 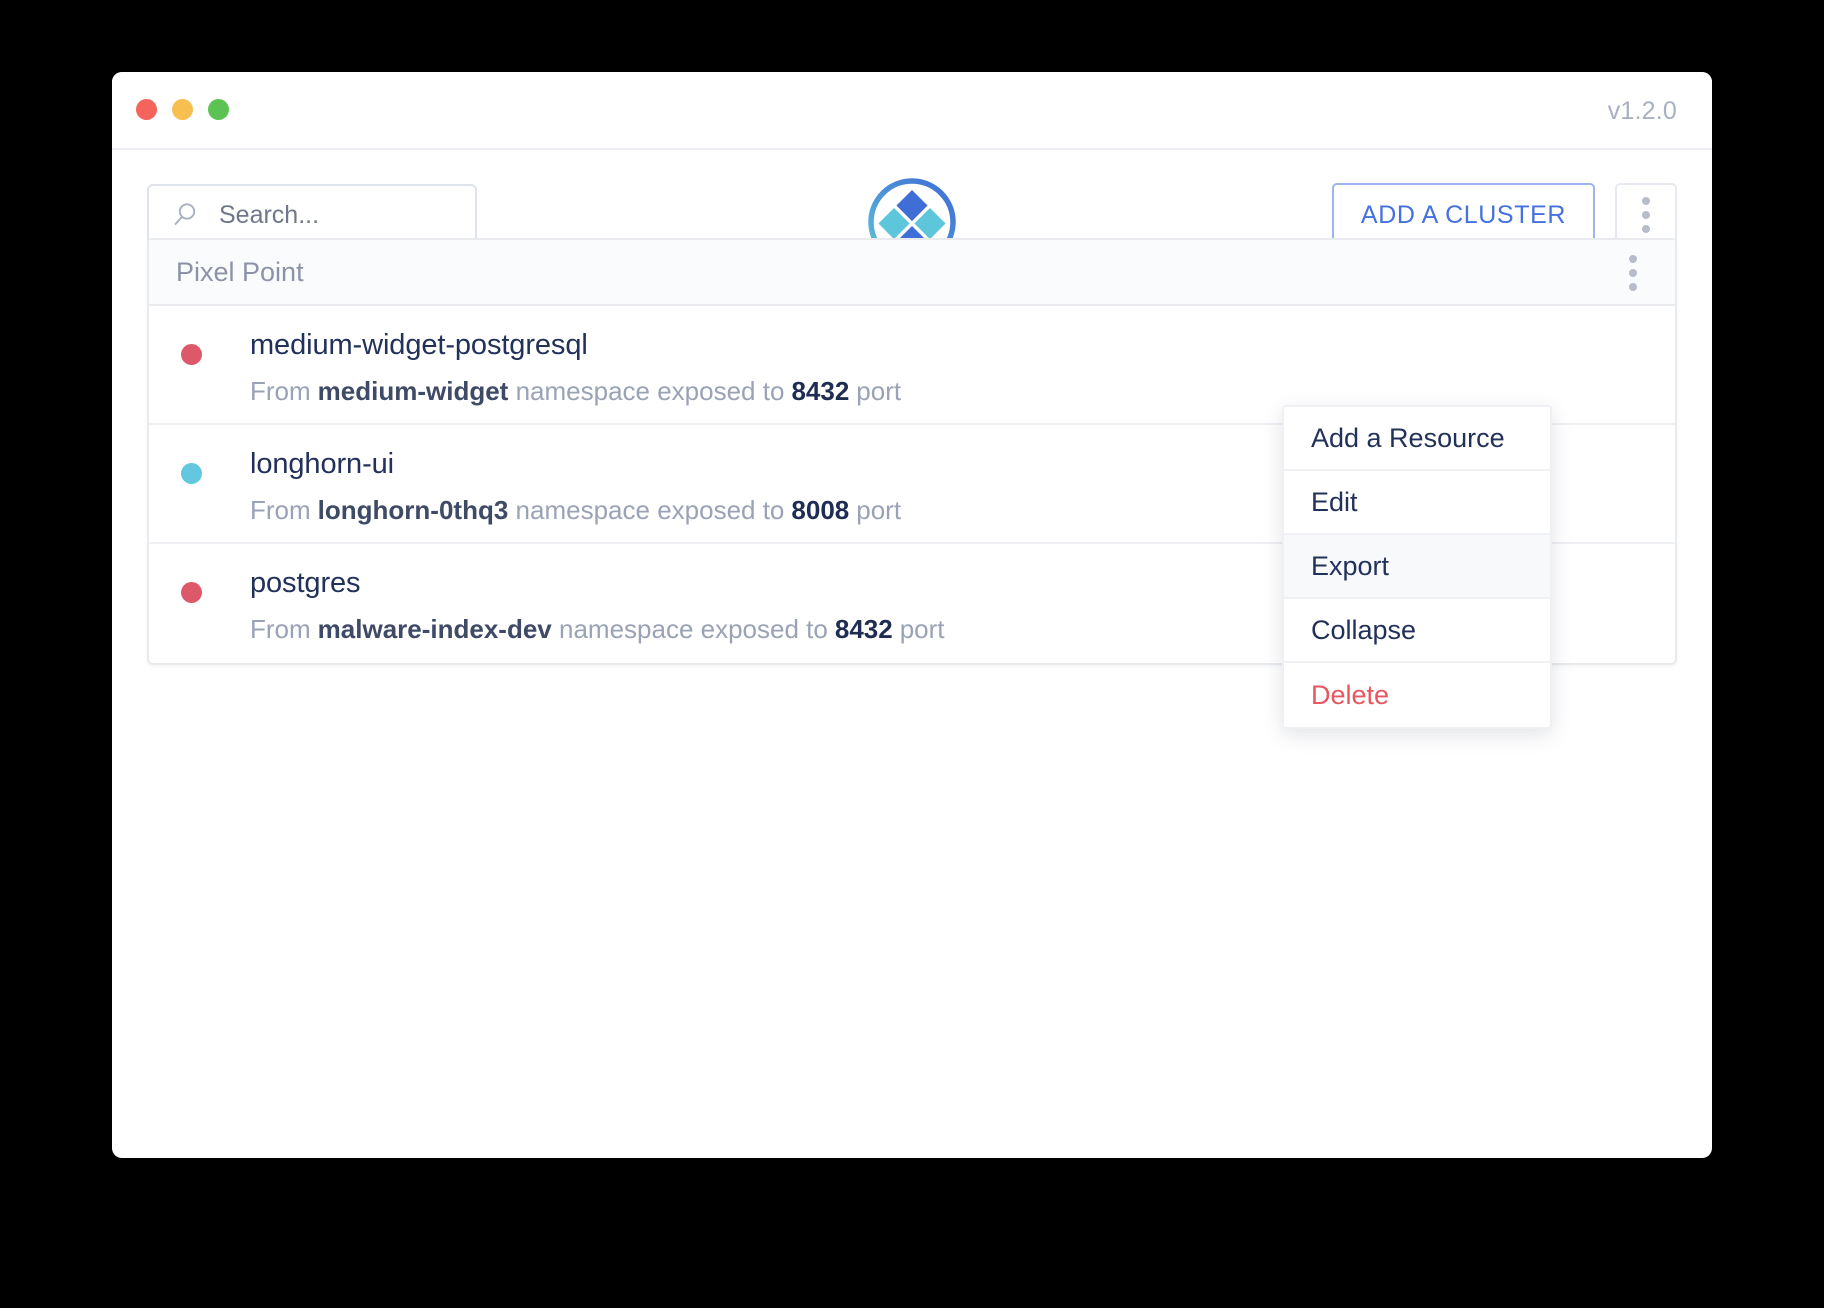 I want to click on title-bar: v1.2.0, so click(x=912, y=111).